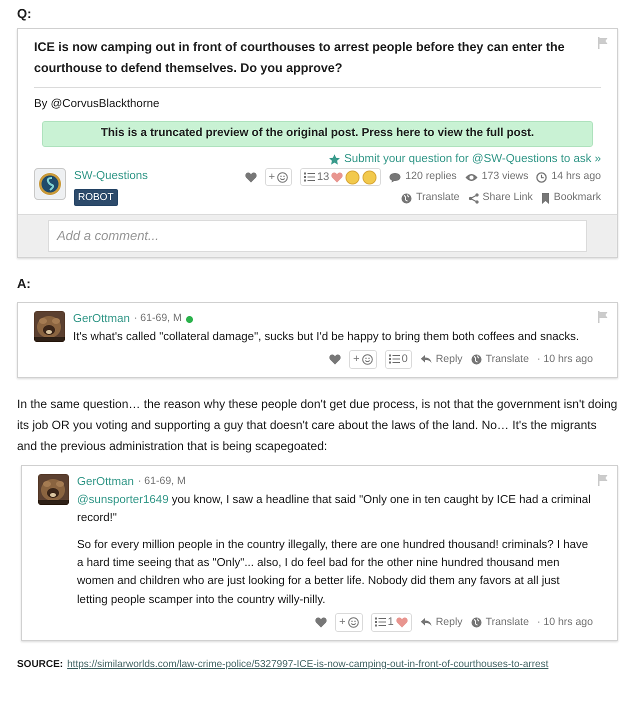  What do you see at coordinates (465, 159) in the screenshot?
I see `submit-question-link: Submit your question for @SW-Questions to ask »` at bounding box center [465, 159].